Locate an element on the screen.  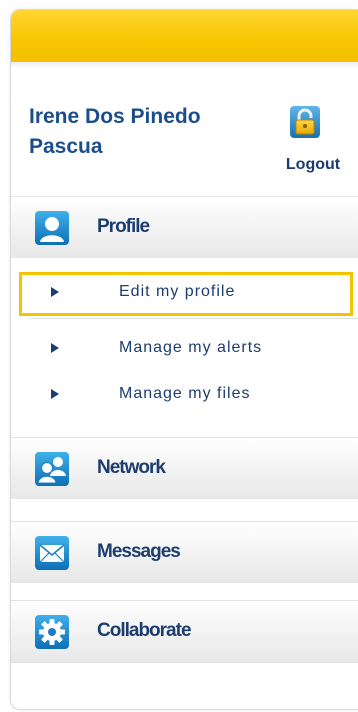
top-bar-shadow is located at coordinates (184, 65).